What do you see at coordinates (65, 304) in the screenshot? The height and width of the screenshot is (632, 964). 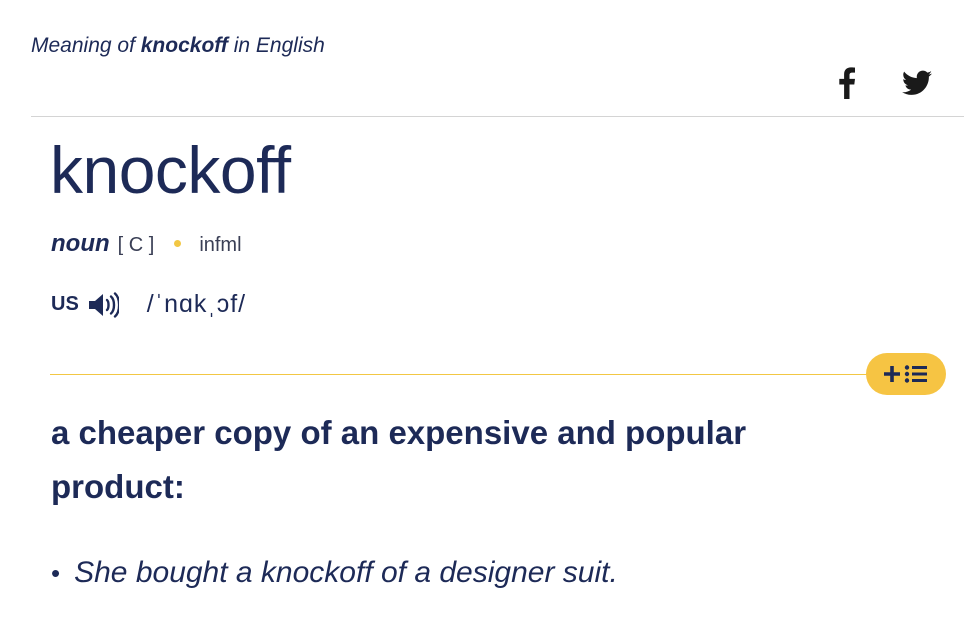 I see `region-label: US` at bounding box center [65, 304].